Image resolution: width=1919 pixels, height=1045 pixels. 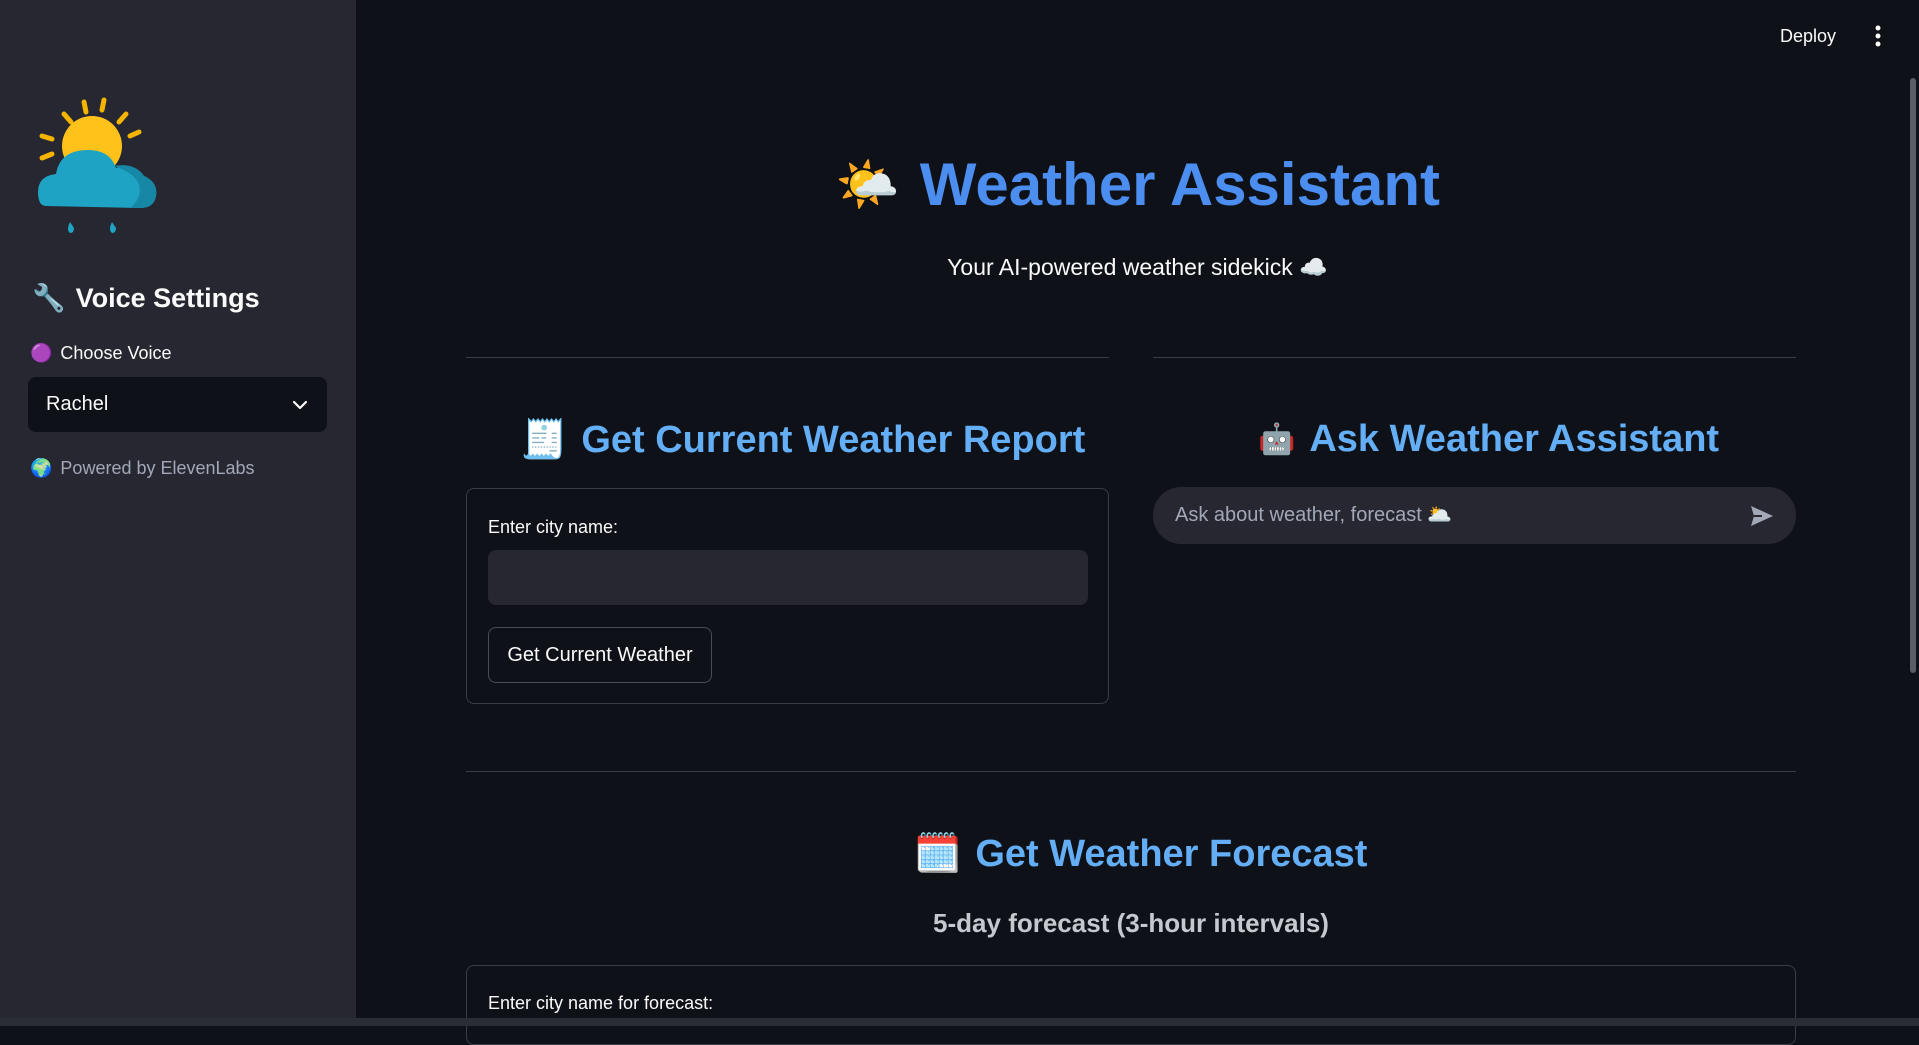 I want to click on forecast-subtitle: 5-day forecast (3-hour intervals), so click(x=1131, y=923).